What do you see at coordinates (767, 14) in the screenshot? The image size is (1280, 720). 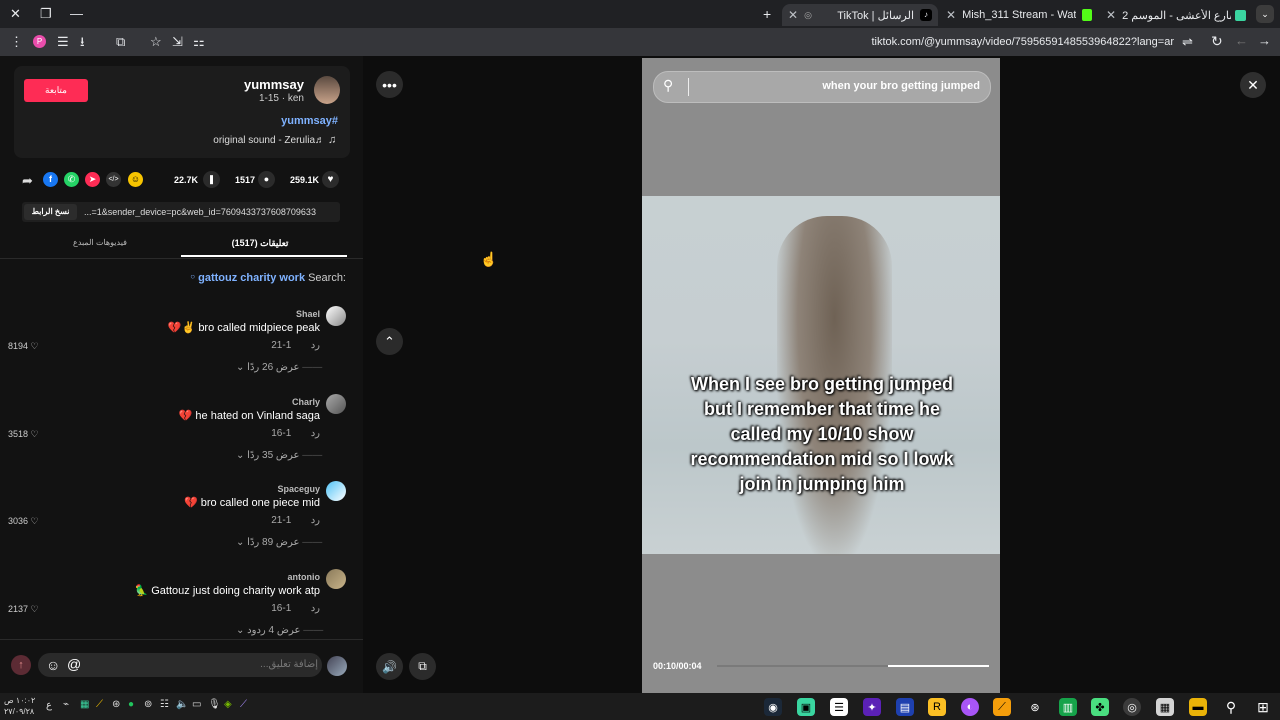 I see `new-tab-icon: +` at bounding box center [767, 14].